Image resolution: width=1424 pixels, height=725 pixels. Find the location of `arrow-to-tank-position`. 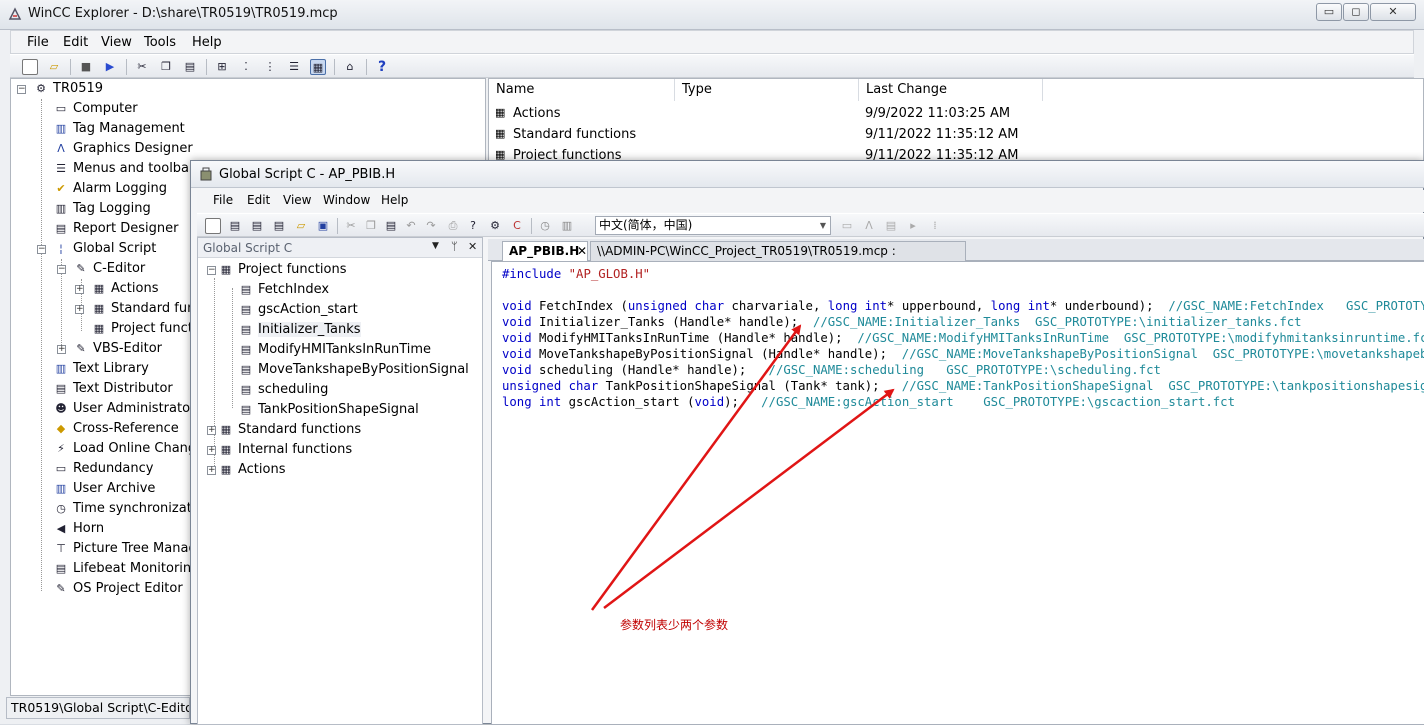

arrow-to-tank-position is located at coordinates (749, 498).